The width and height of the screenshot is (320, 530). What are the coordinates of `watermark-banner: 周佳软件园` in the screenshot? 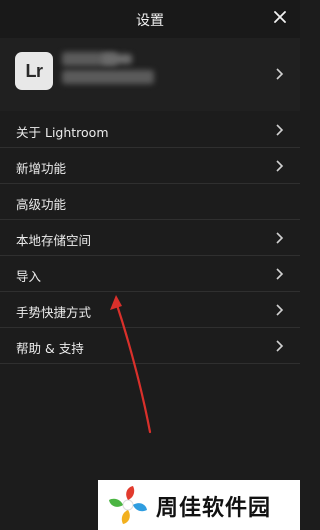 It's located at (199, 505).